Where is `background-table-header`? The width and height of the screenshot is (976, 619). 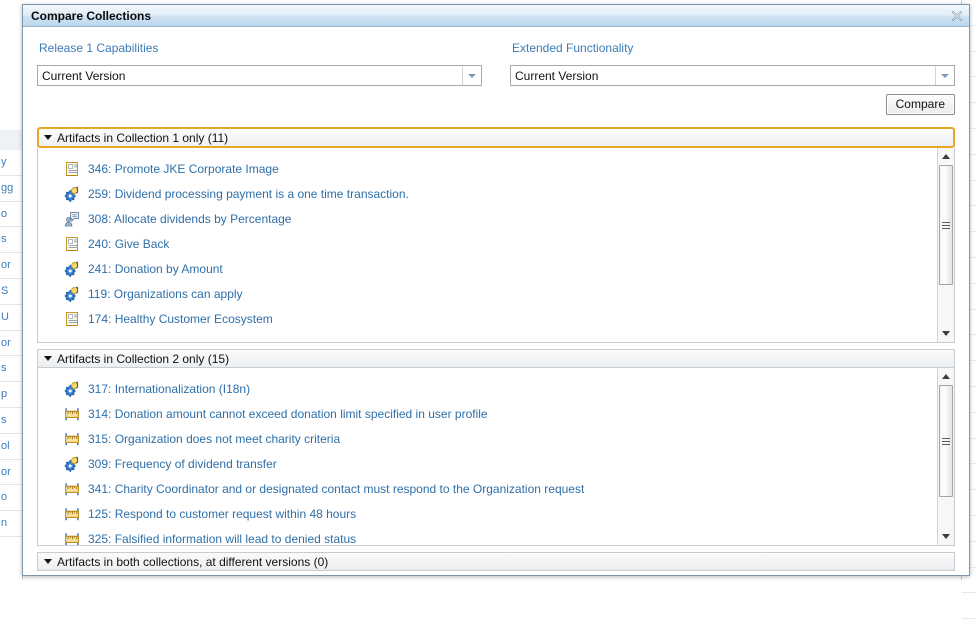 background-table-header is located at coordinates (11, 140).